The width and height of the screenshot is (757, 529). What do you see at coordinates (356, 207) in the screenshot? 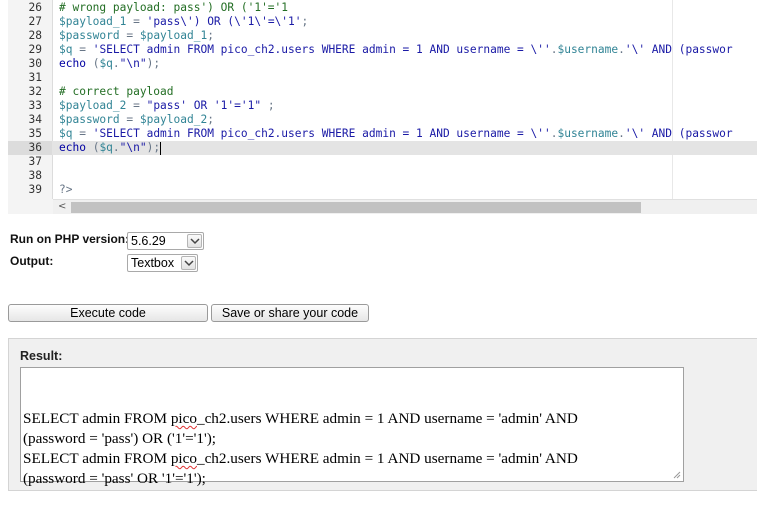
I see `scrollbar-thumb` at bounding box center [356, 207].